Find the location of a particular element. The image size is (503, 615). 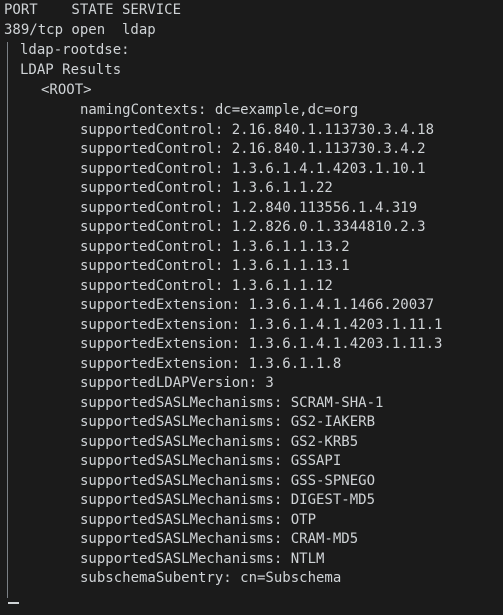

script-name: ldap-rootdse: is located at coordinates (75, 50).